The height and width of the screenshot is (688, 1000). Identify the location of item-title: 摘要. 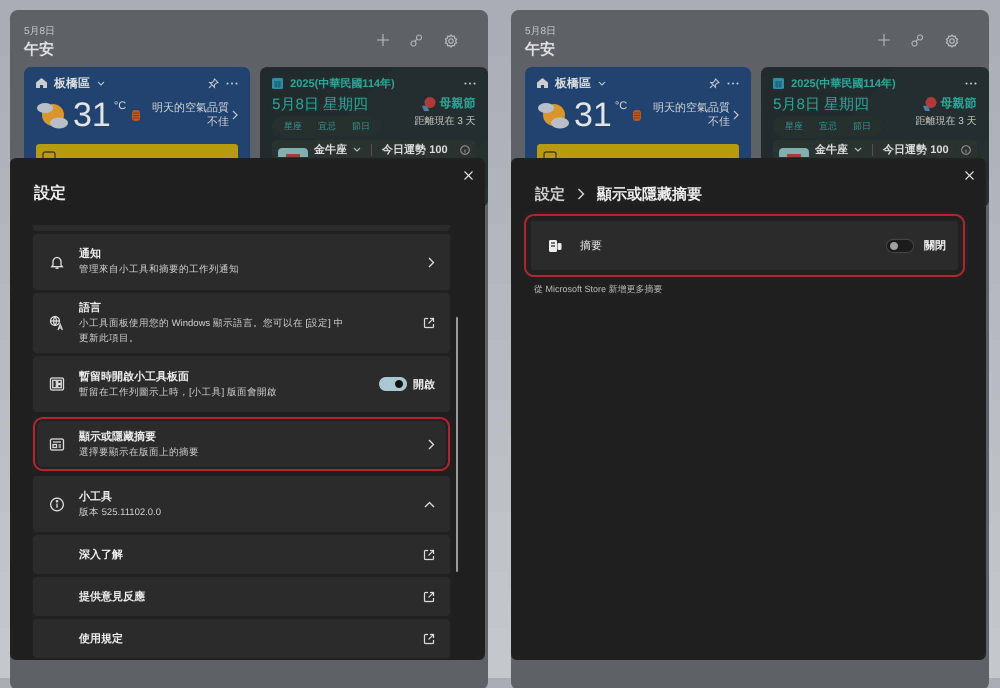
(591, 245).